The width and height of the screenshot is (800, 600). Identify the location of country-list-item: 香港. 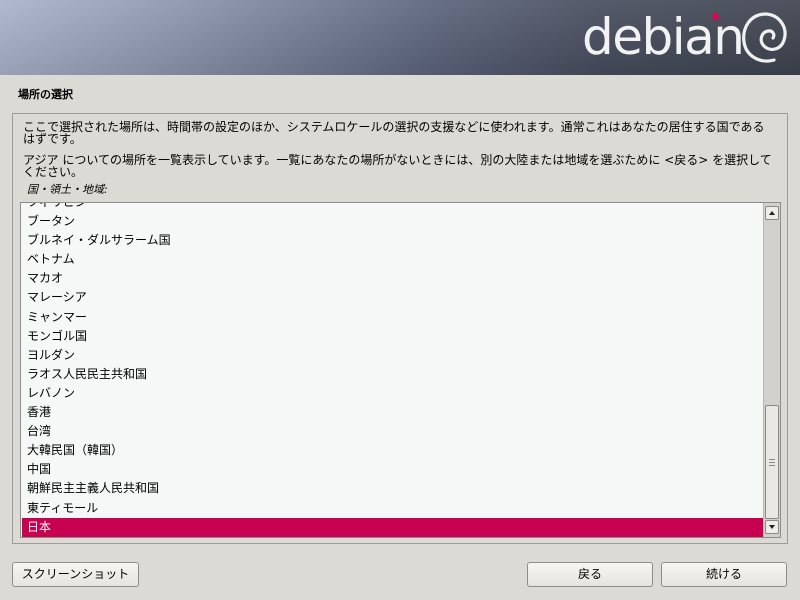
(392, 412).